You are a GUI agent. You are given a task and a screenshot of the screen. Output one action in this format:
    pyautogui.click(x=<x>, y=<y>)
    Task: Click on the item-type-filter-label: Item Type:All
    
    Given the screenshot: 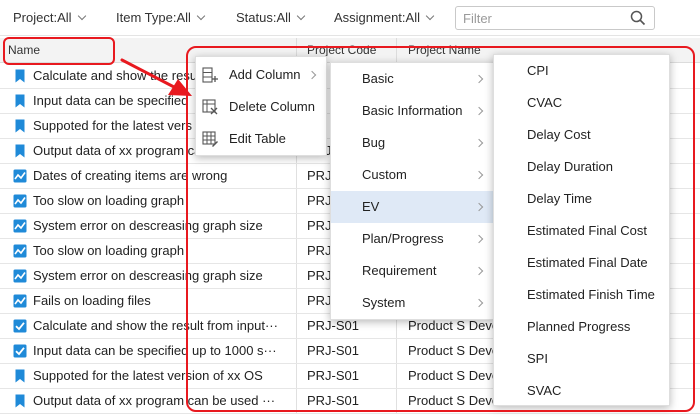 What is the action you would take?
    pyautogui.click(x=153, y=17)
    